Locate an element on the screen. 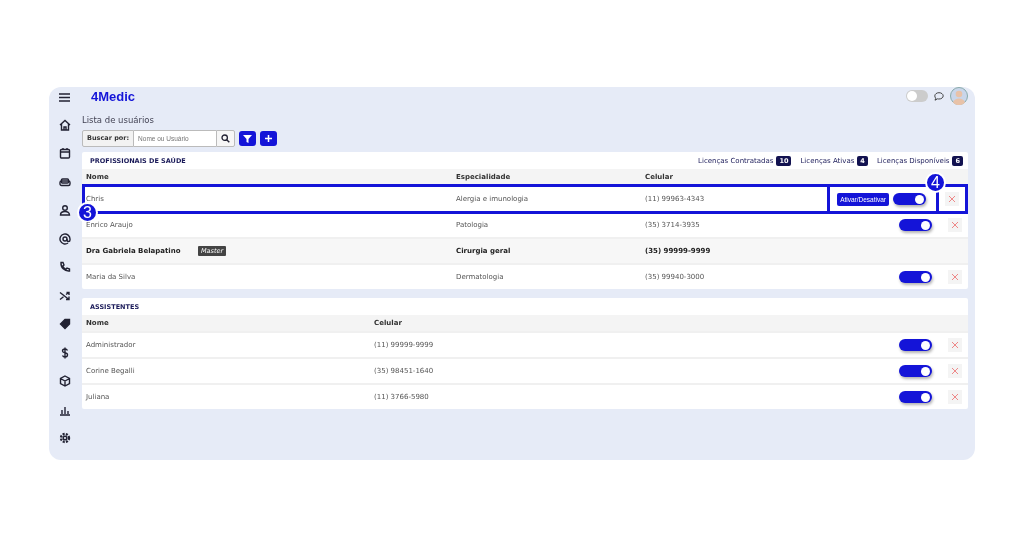 The image size is (1024, 548). box-icon is located at coordinates (64, 381).